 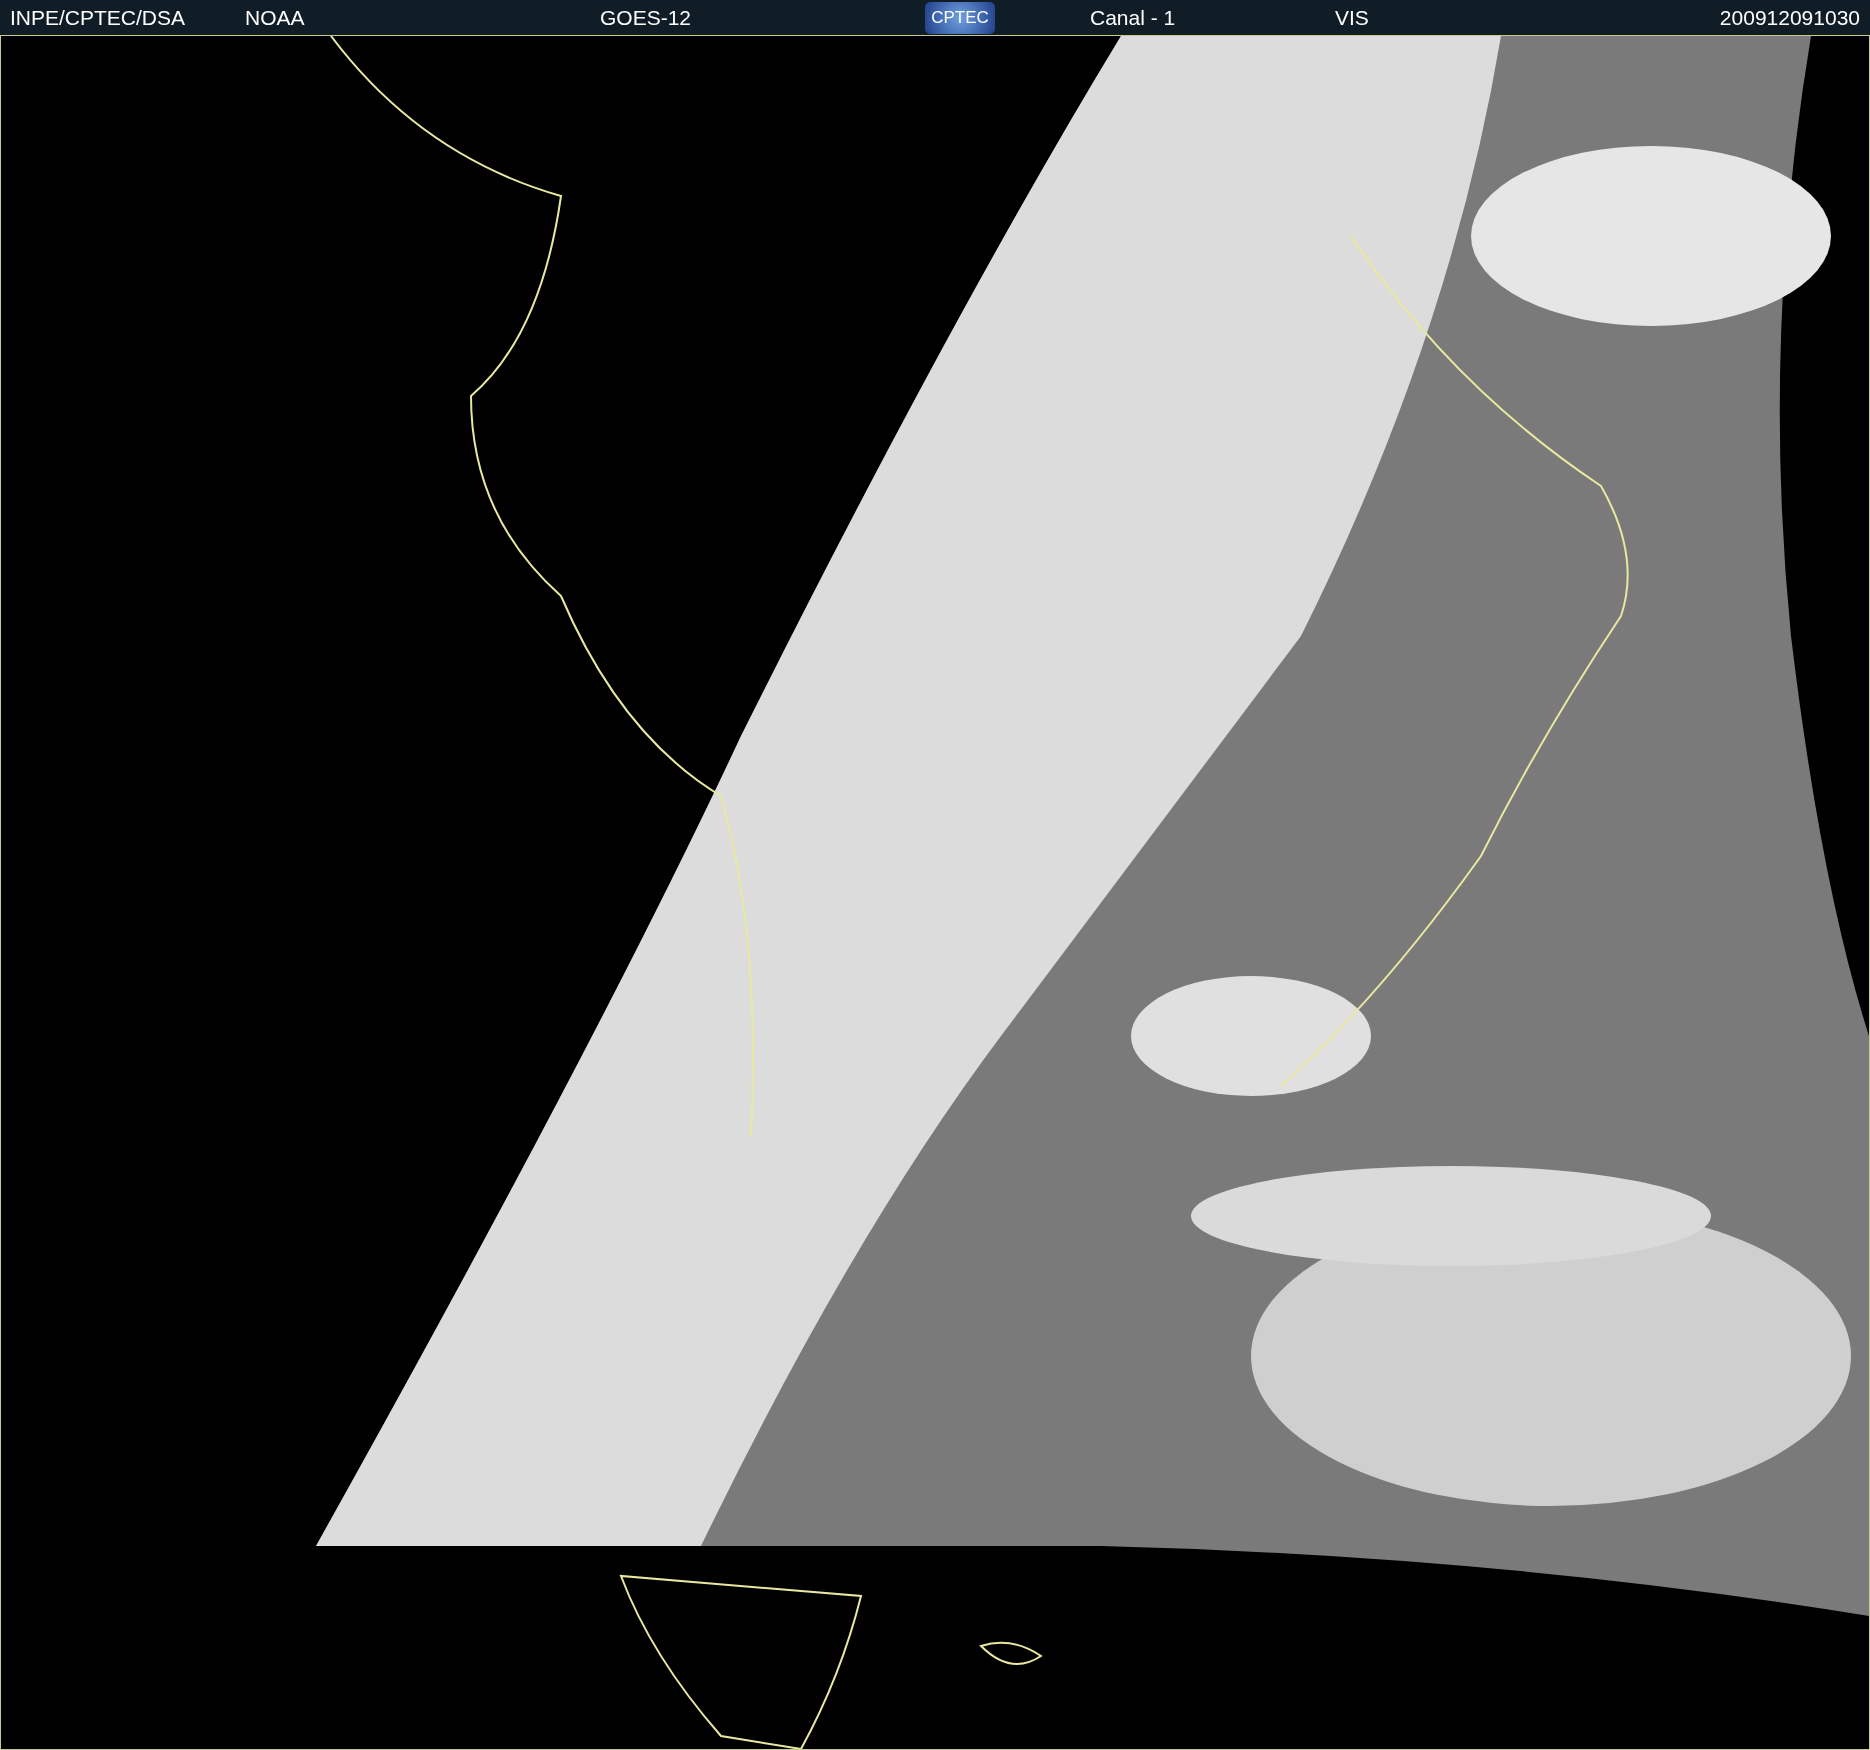 What do you see at coordinates (960, 17) in the screenshot?
I see `logo: CPTEC` at bounding box center [960, 17].